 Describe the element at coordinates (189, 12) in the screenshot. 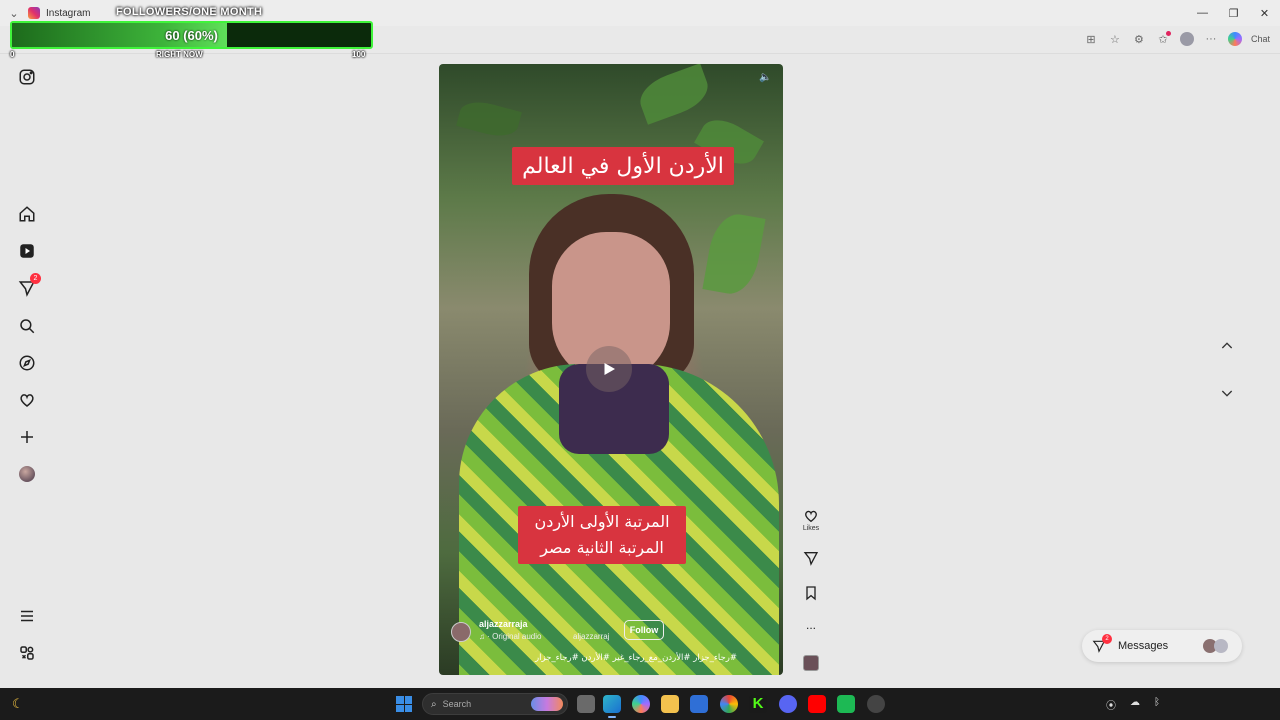

I see `progress-title: FOLLOWERS/ONE MONTH` at that location.